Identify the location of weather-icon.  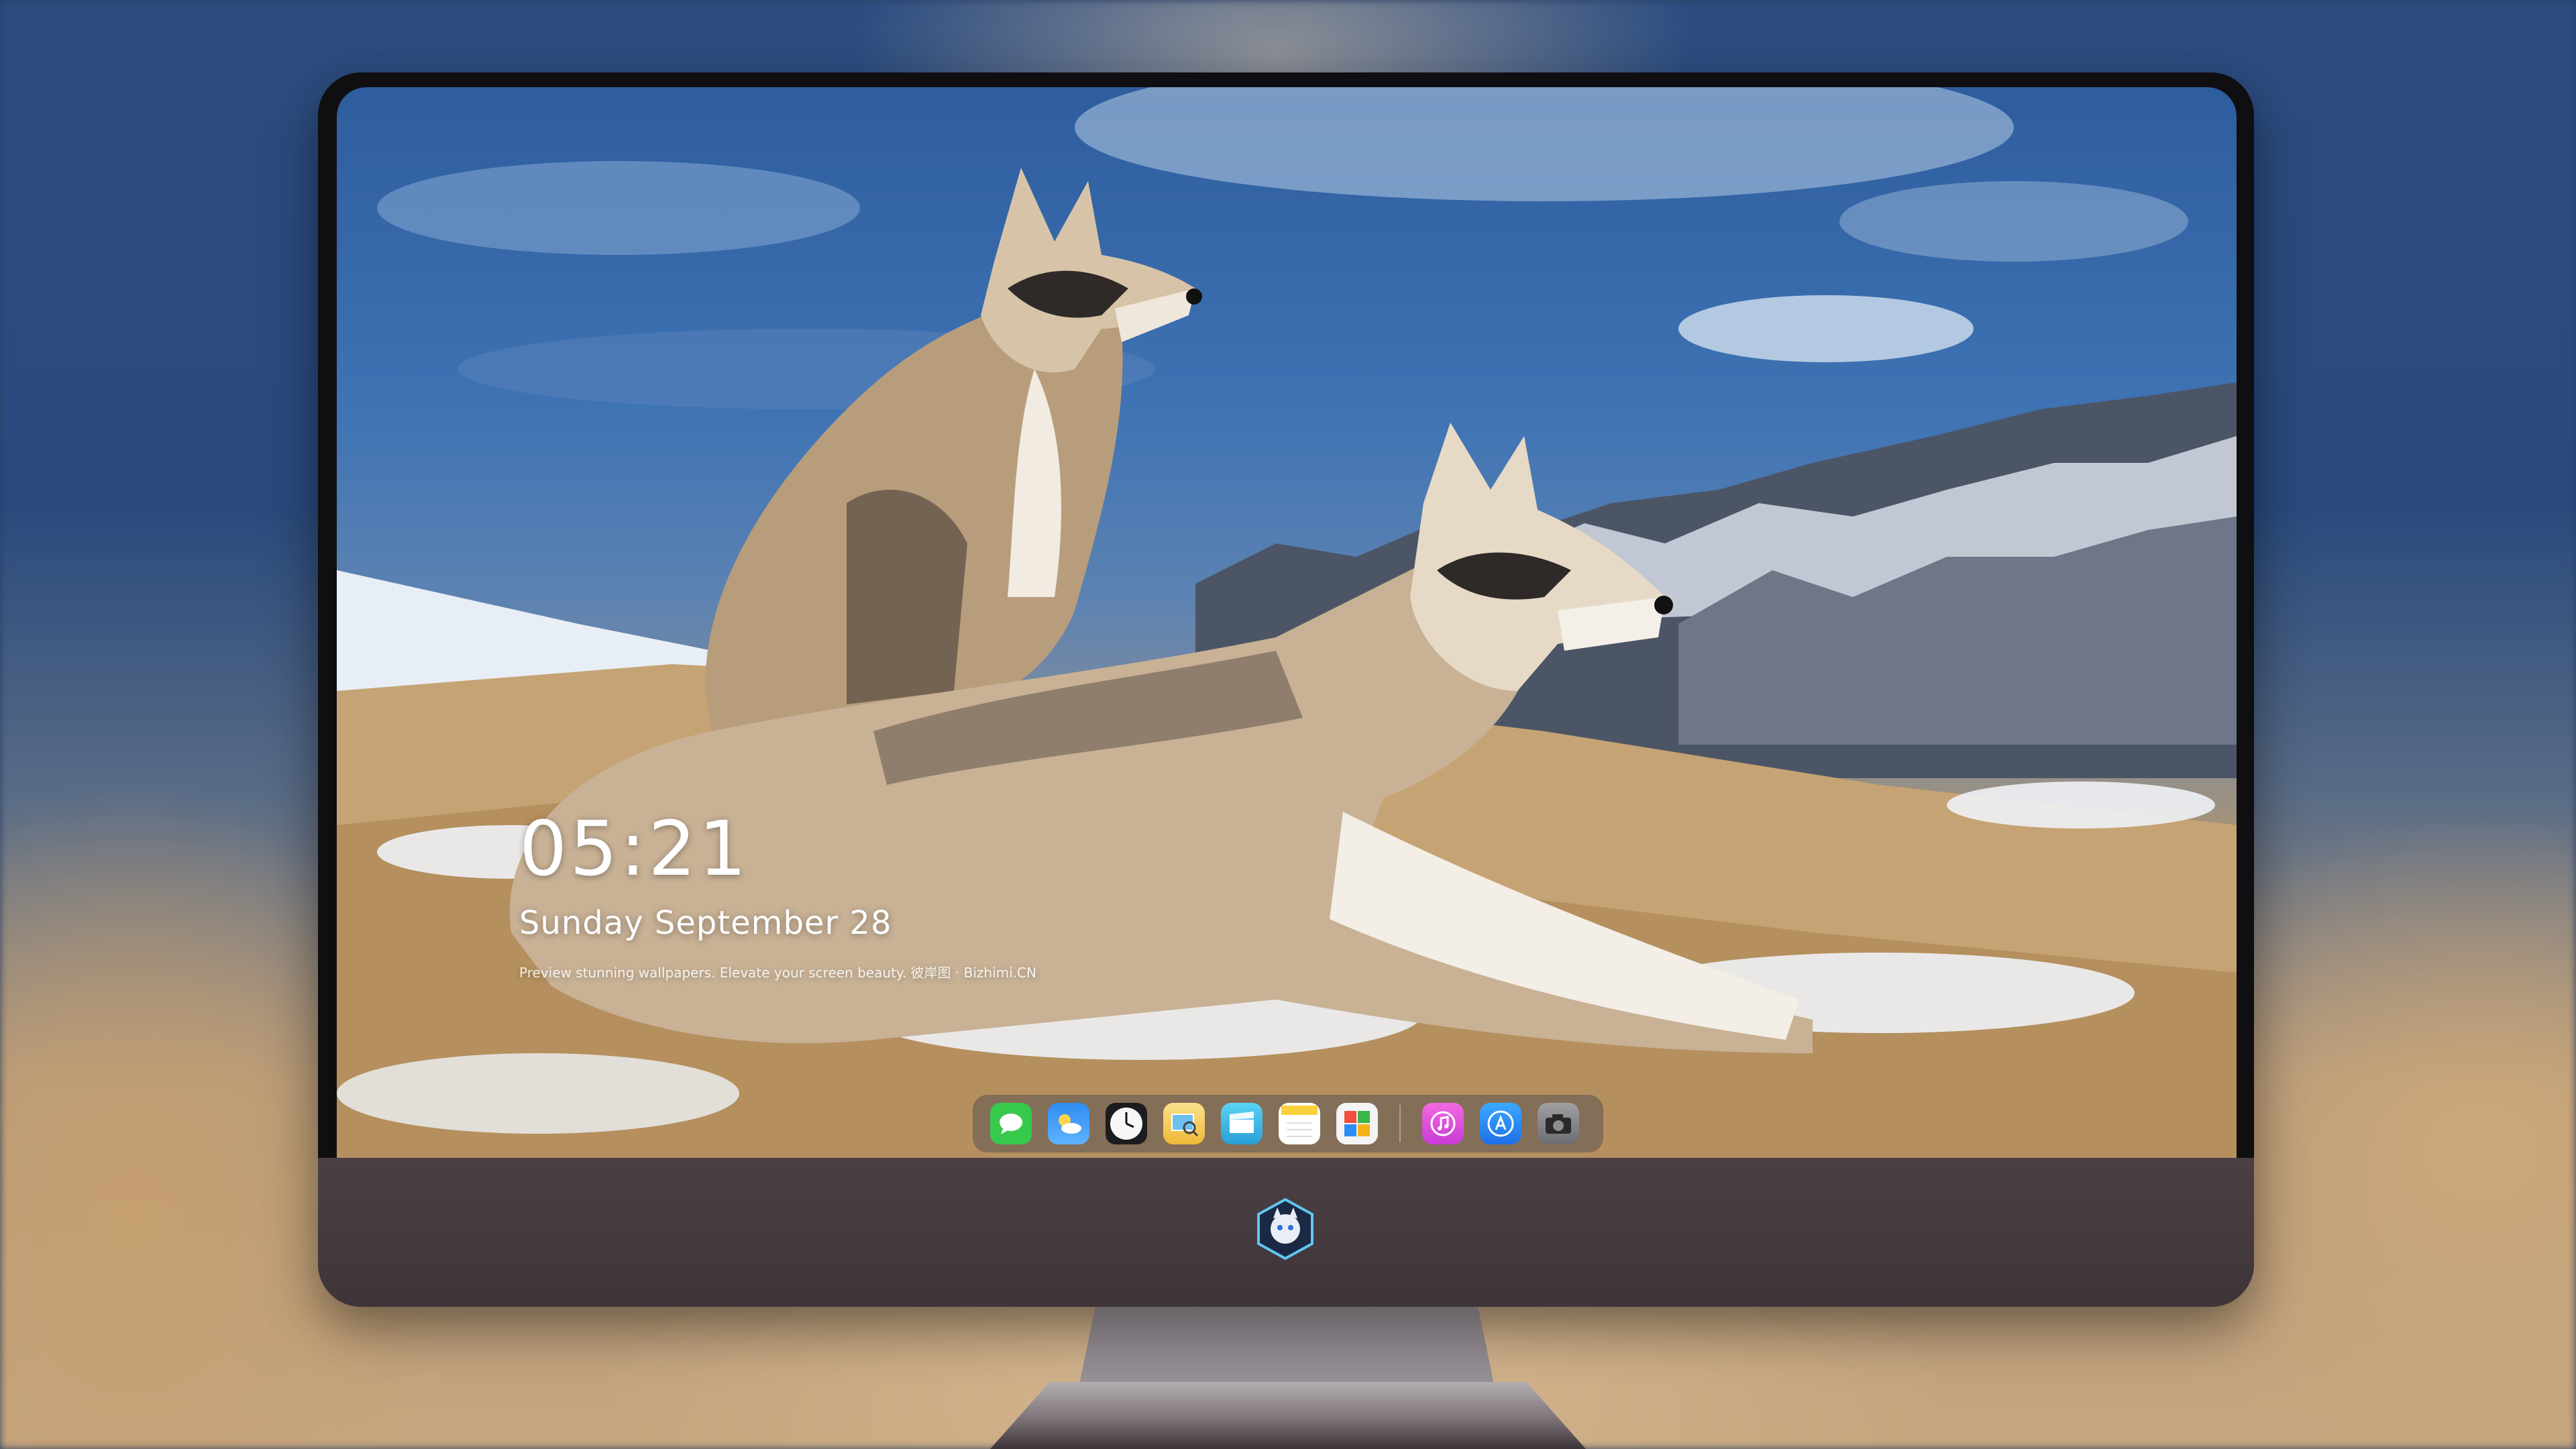
(1068, 1123).